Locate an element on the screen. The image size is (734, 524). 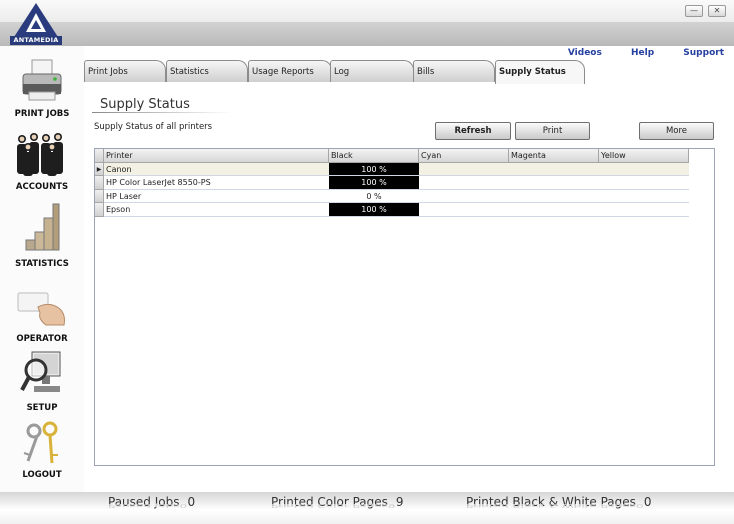
close-button: ✕ is located at coordinates (717, 11).